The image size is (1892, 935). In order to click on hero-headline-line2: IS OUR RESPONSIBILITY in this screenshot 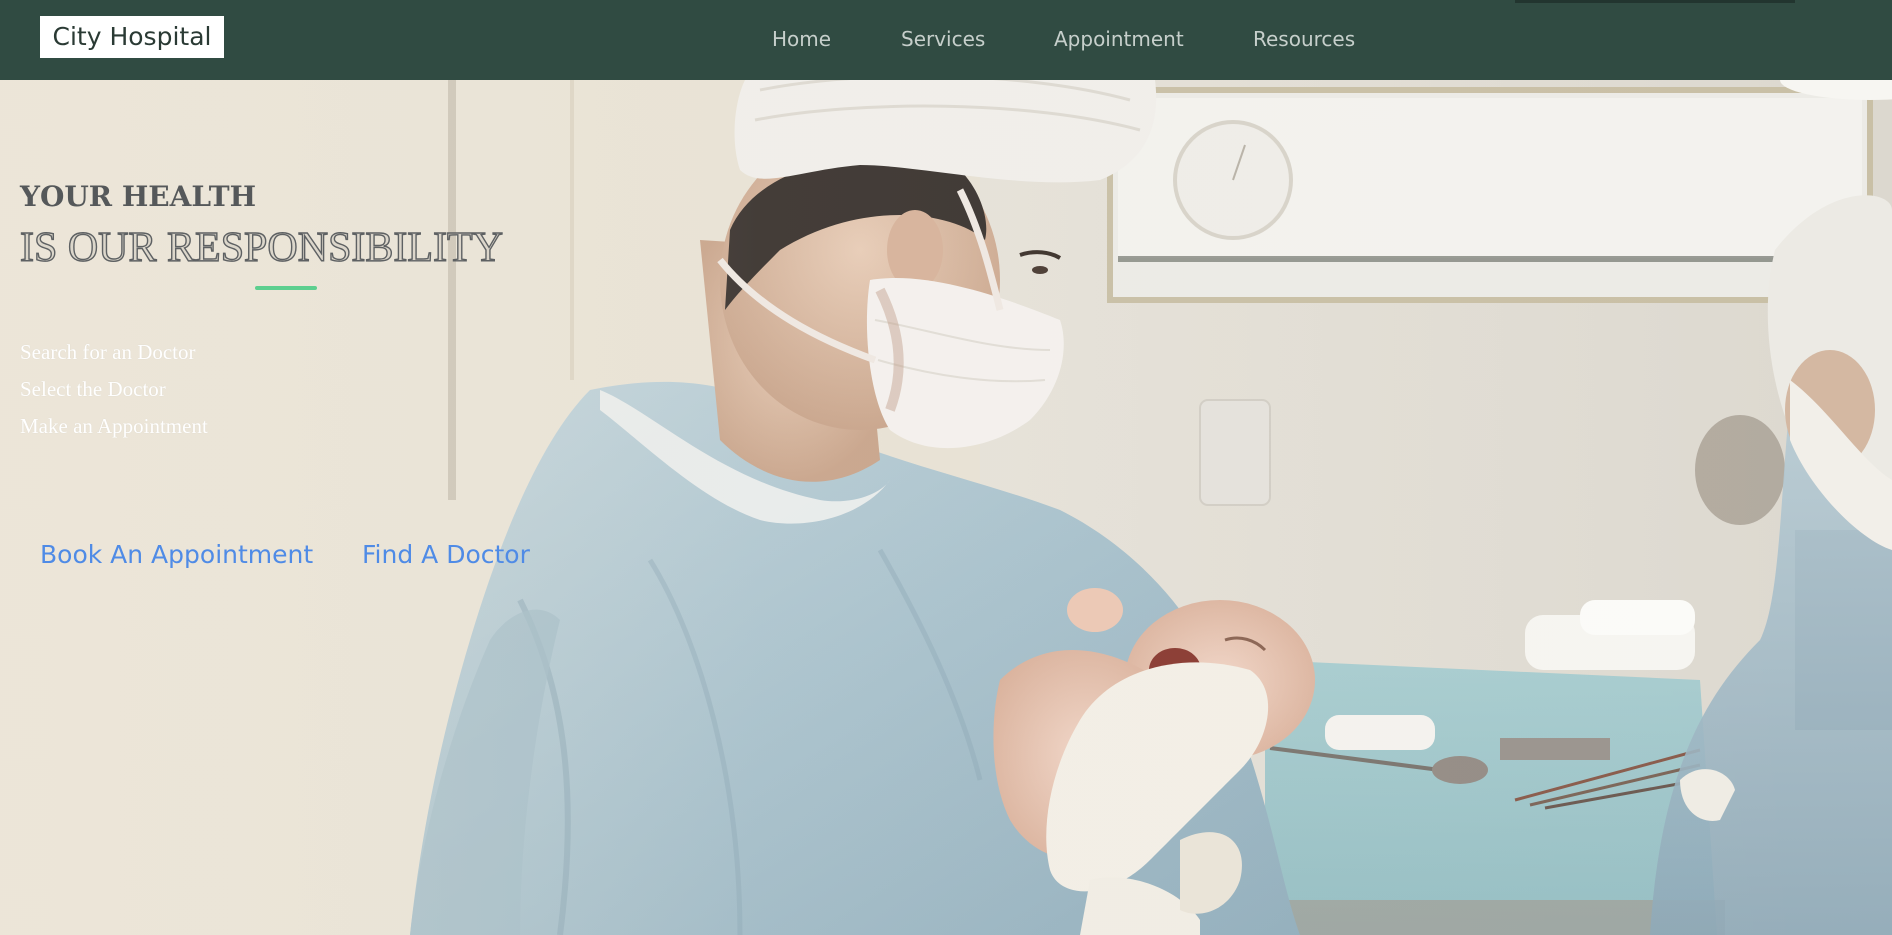, I will do `click(261, 247)`.